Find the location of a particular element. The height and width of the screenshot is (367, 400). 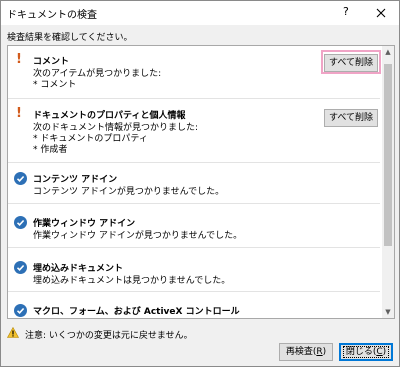

scroll-down-icon: ▼ is located at coordinates (388, 312).